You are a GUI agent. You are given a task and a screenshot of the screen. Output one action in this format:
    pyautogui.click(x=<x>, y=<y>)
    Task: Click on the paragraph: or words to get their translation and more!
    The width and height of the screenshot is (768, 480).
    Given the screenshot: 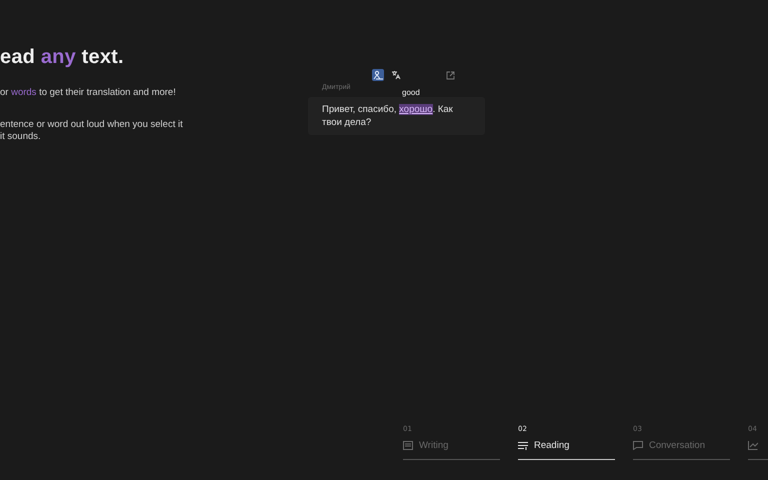 What is the action you would take?
    pyautogui.click(x=88, y=93)
    